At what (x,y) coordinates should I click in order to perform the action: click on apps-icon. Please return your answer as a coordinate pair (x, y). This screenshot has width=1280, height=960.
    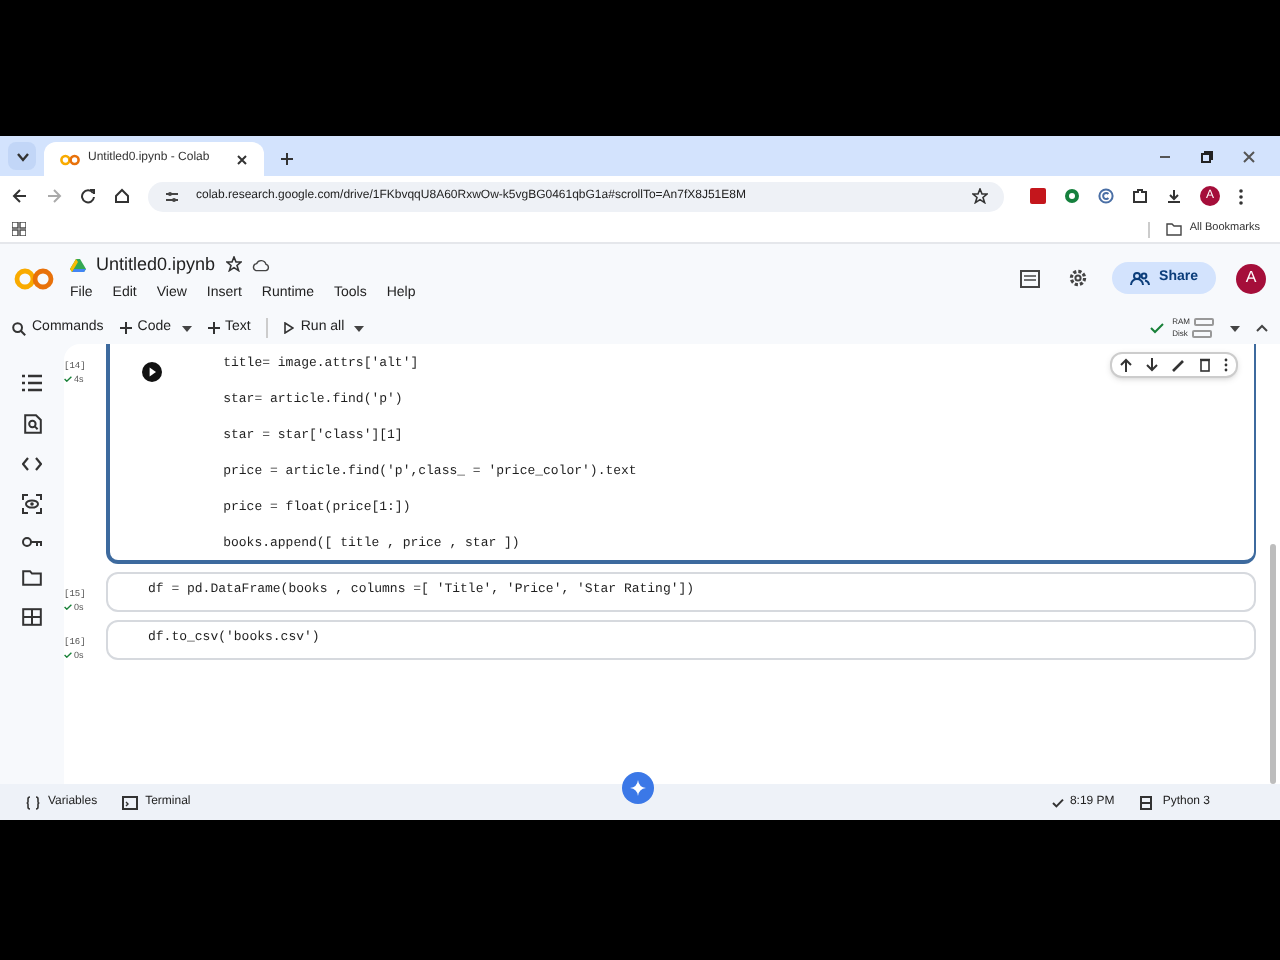
    Looking at the image, I should click on (19, 229).